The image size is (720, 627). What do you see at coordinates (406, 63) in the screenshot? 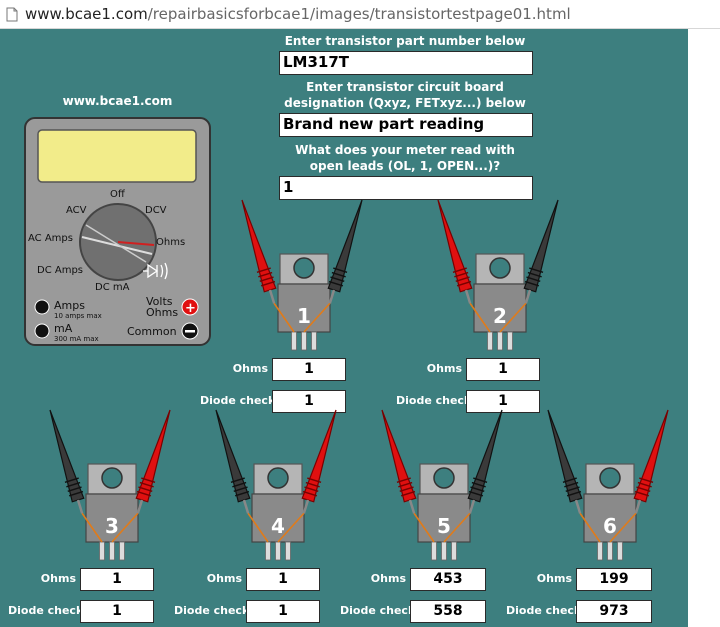
I see `part-number-input: LM317T` at bounding box center [406, 63].